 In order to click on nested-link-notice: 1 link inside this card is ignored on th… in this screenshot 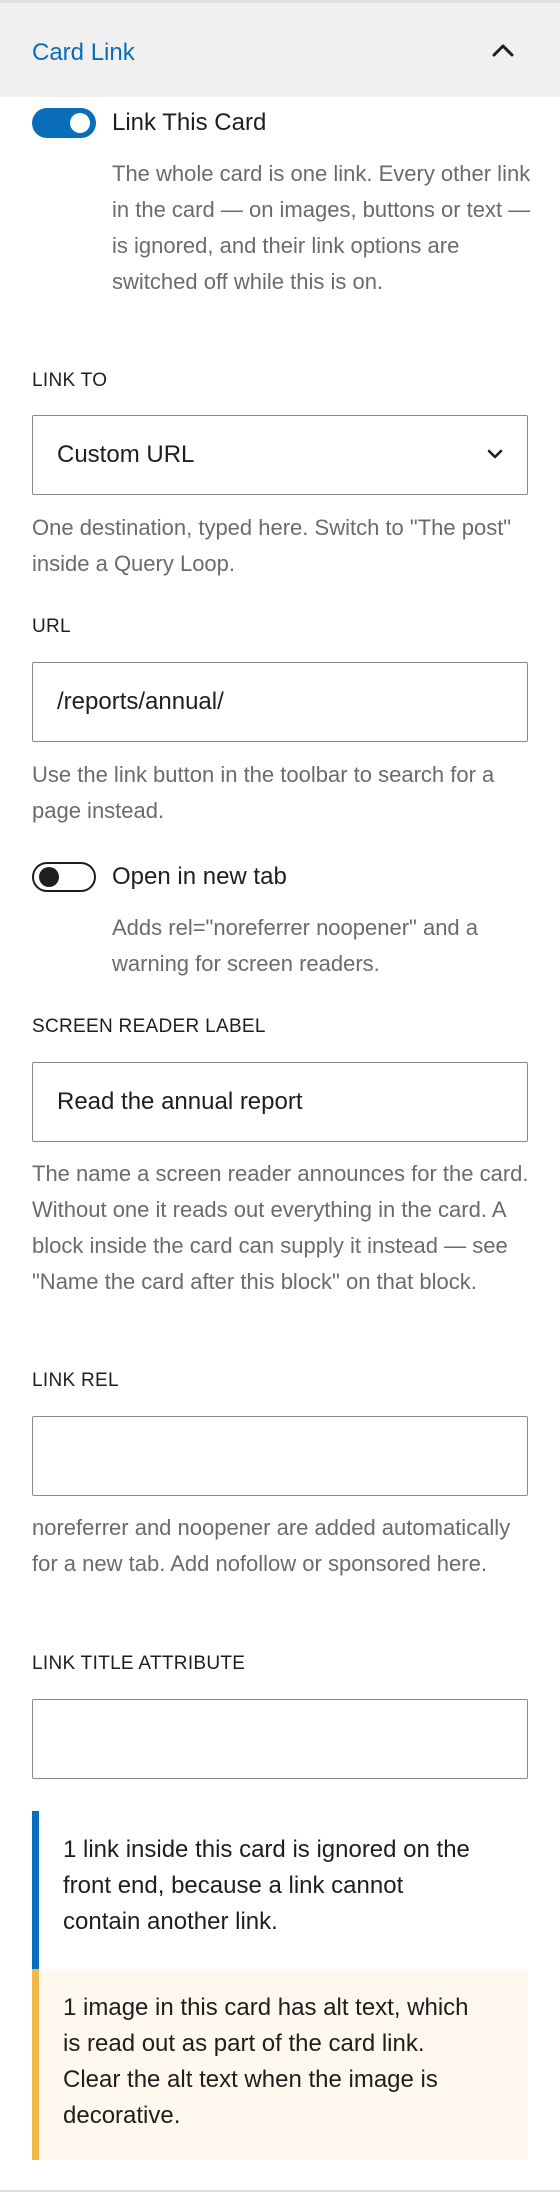, I will do `click(280, 1890)`.